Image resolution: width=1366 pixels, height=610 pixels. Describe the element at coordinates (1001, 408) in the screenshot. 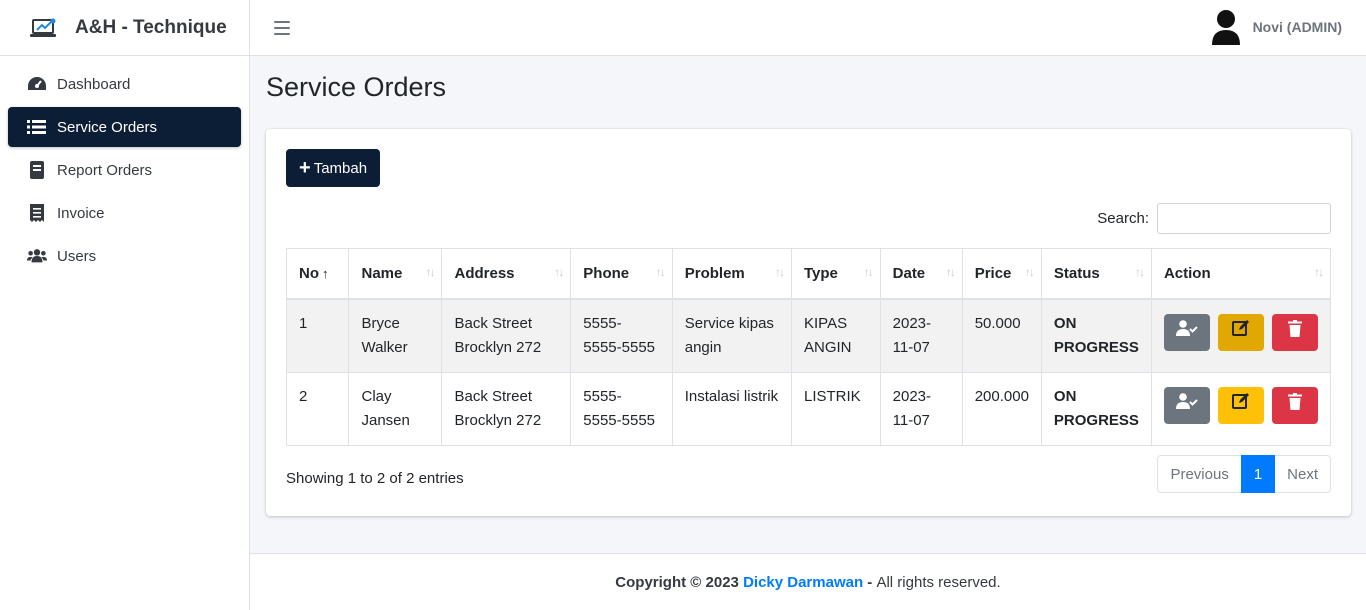

I see `cell-price: 200.000` at that location.